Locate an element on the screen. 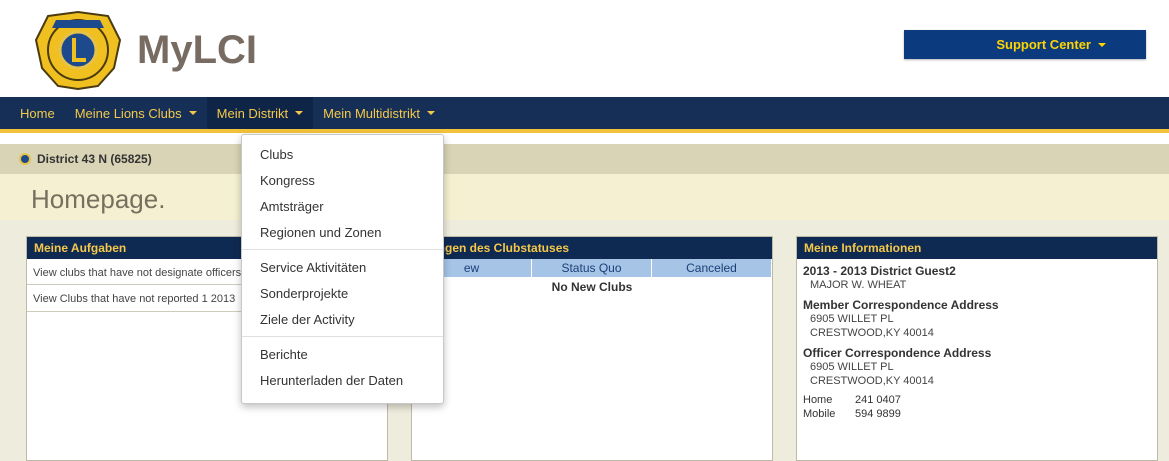 Image resolution: width=1169 pixels, height=461 pixels. nav-my-multidistrict: Mein Multidistrikt is located at coordinates (379, 113).